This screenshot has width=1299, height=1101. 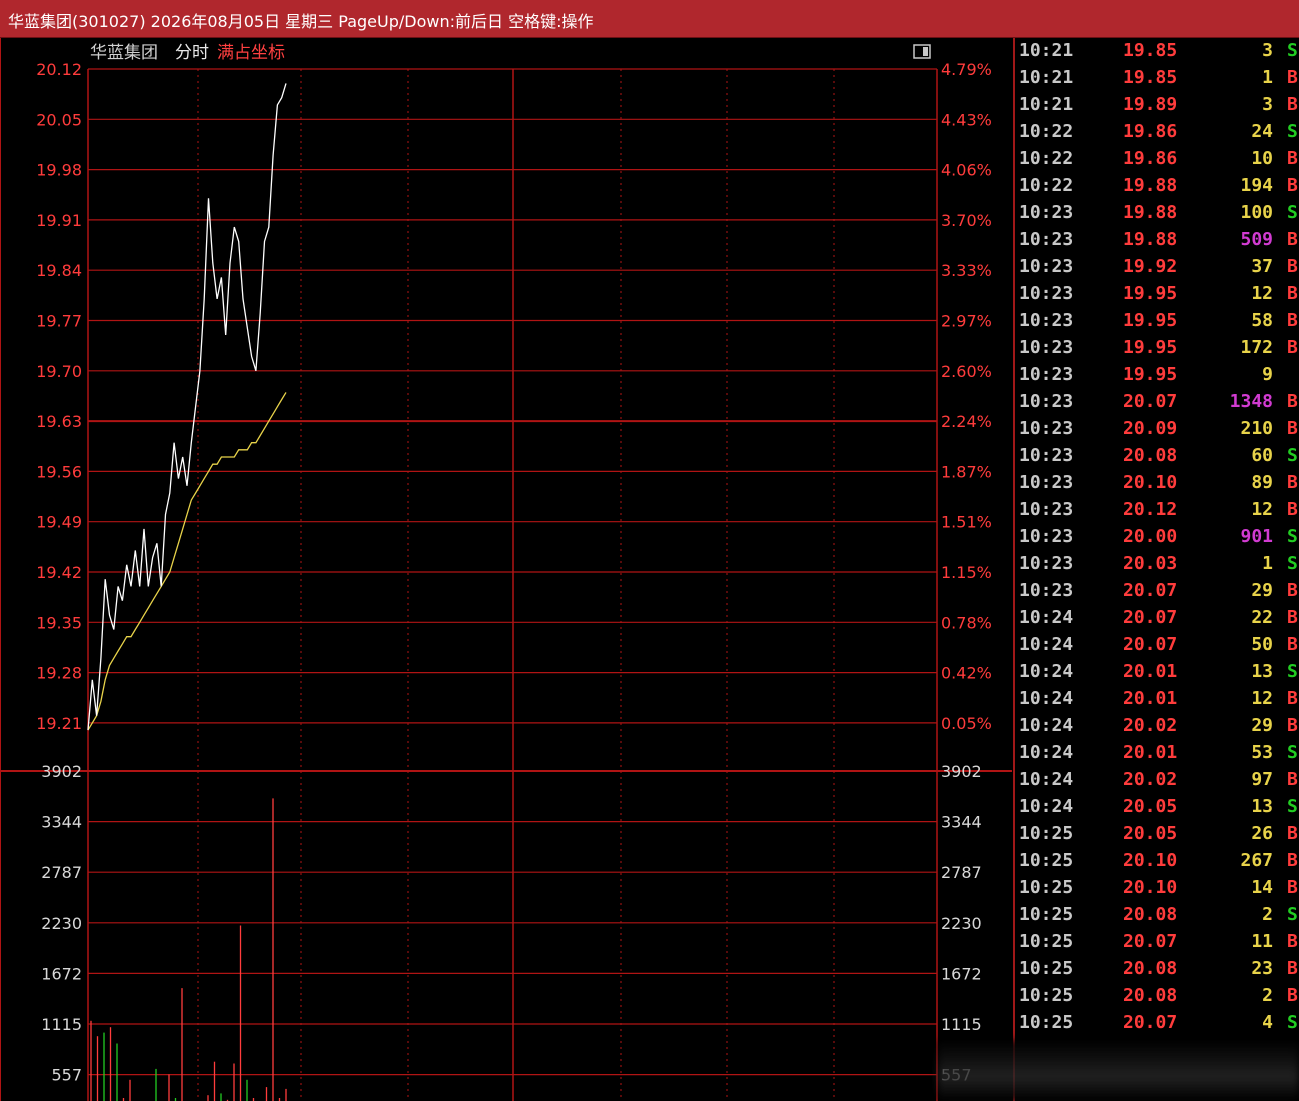 What do you see at coordinates (966, 421) in the screenshot?
I see `percent-axis-label: 2.24%` at bounding box center [966, 421].